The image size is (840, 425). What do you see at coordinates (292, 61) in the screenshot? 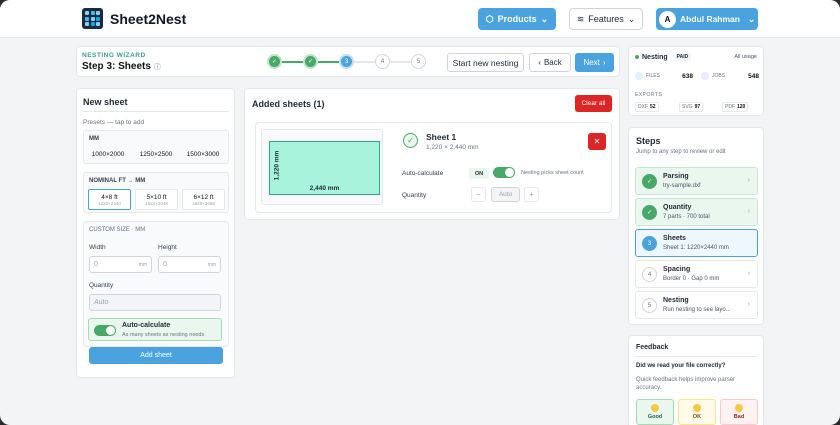
I see `step-connector` at bounding box center [292, 61].